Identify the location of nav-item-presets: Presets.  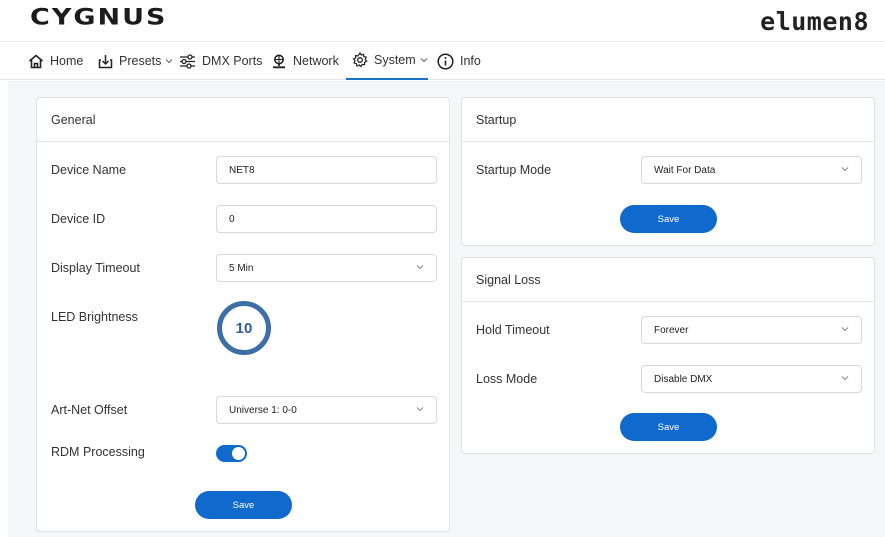
(135, 61).